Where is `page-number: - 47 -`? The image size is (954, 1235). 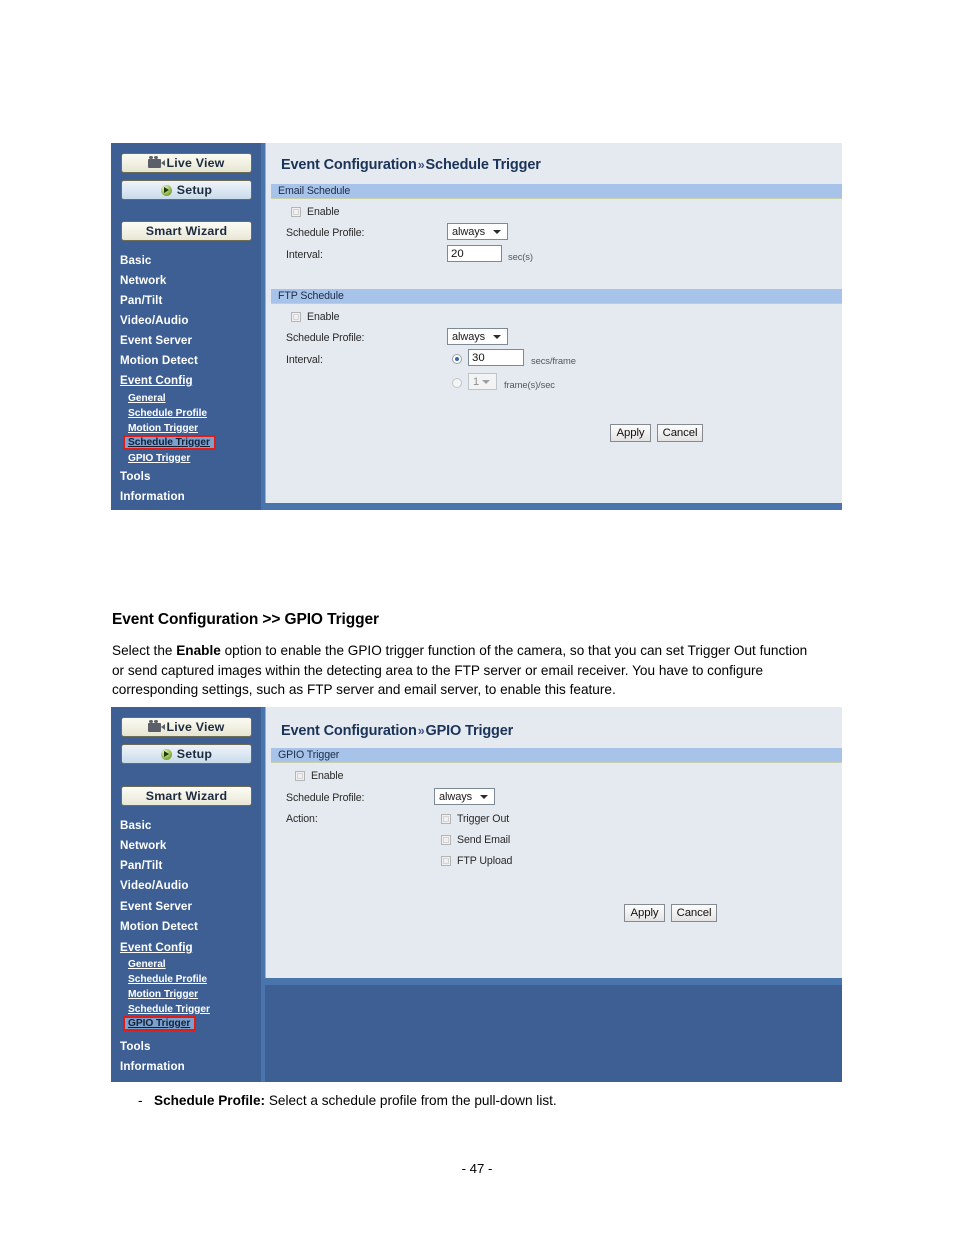
page-number: - 47 - is located at coordinates (477, 1168).